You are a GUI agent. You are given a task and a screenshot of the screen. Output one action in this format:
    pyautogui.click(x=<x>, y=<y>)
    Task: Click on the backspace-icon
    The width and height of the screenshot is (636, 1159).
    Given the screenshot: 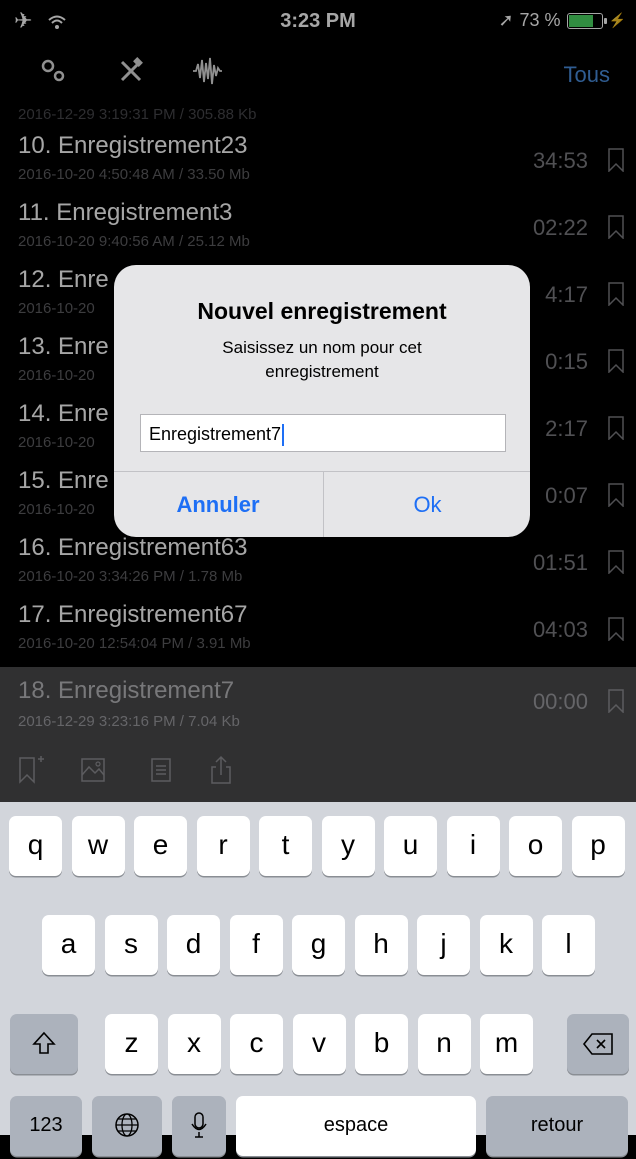 What is the action you would take?
    pyautogui.click(x=597, y=1044)
    